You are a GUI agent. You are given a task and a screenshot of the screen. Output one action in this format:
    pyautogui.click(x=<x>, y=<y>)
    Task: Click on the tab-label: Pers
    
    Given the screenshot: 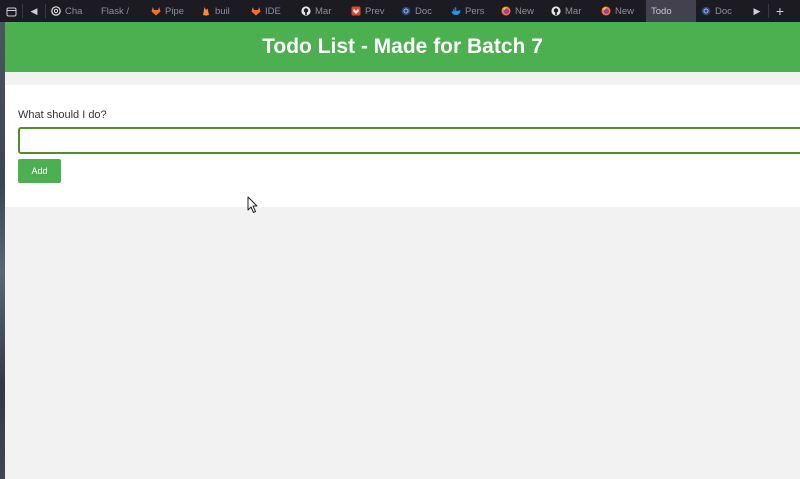 What is the action you would take?
    pyautogui.click(x=475, y=11)
    